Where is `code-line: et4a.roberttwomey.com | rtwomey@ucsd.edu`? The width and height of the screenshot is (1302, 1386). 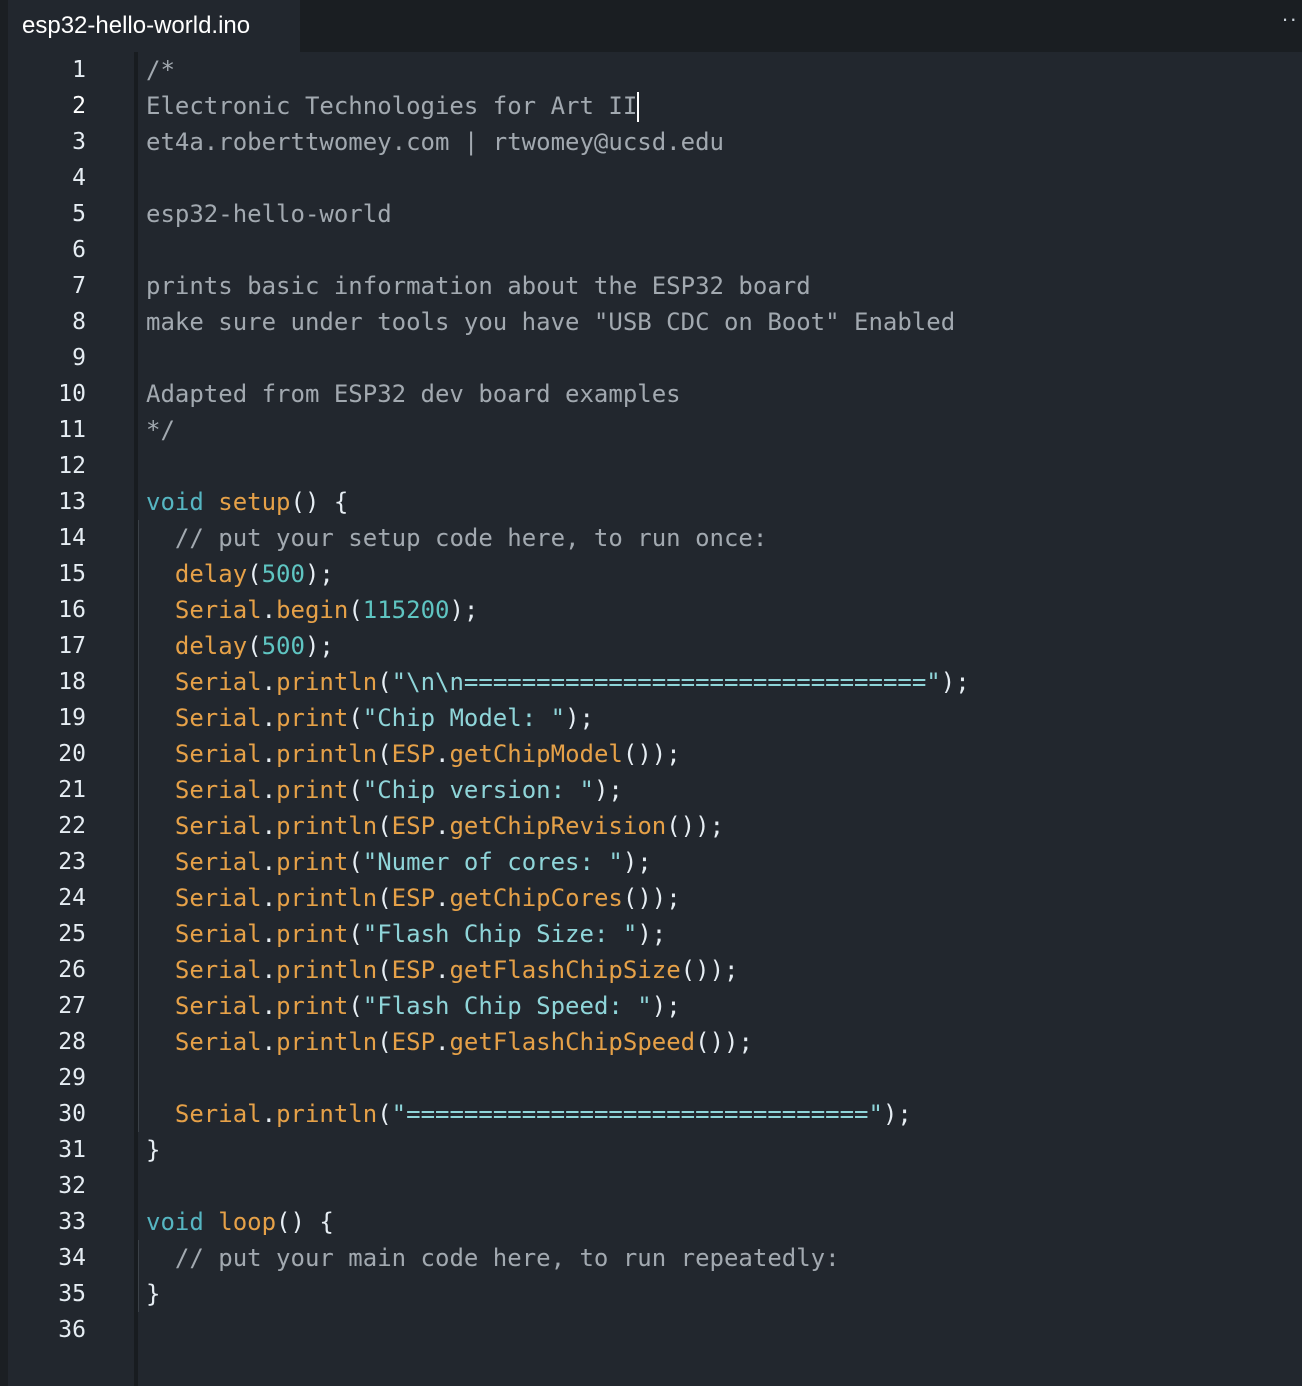
code-line: et4a.roberttwomey.com | rtwomey@ucsd.edu is located at coordinates (435, 142).